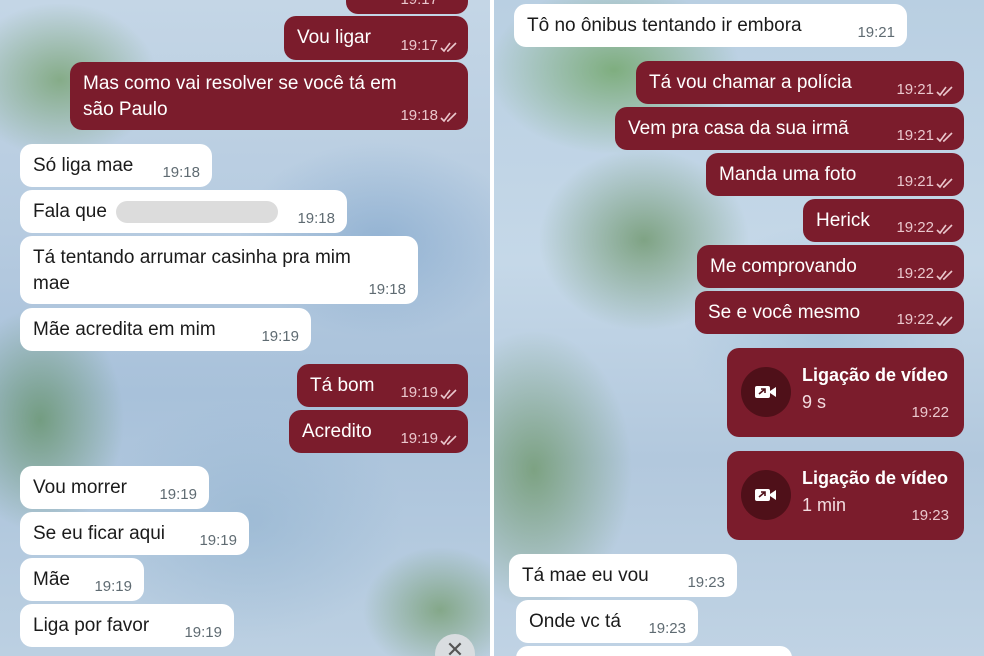 The width and height of the screenshot is (984, 656). I want to click on message-incoming: Fala que 19:18, so click(183, 211).